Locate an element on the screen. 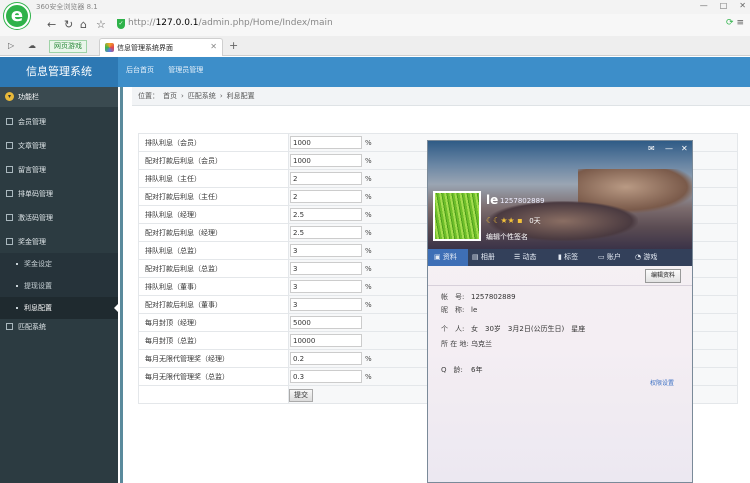 Image resolution: width=750 pixels, height=483 pixels. info-personal: 个 人: 女 30岁 3月2日(公历生日) 星座 is located at coordinates (513, 329).